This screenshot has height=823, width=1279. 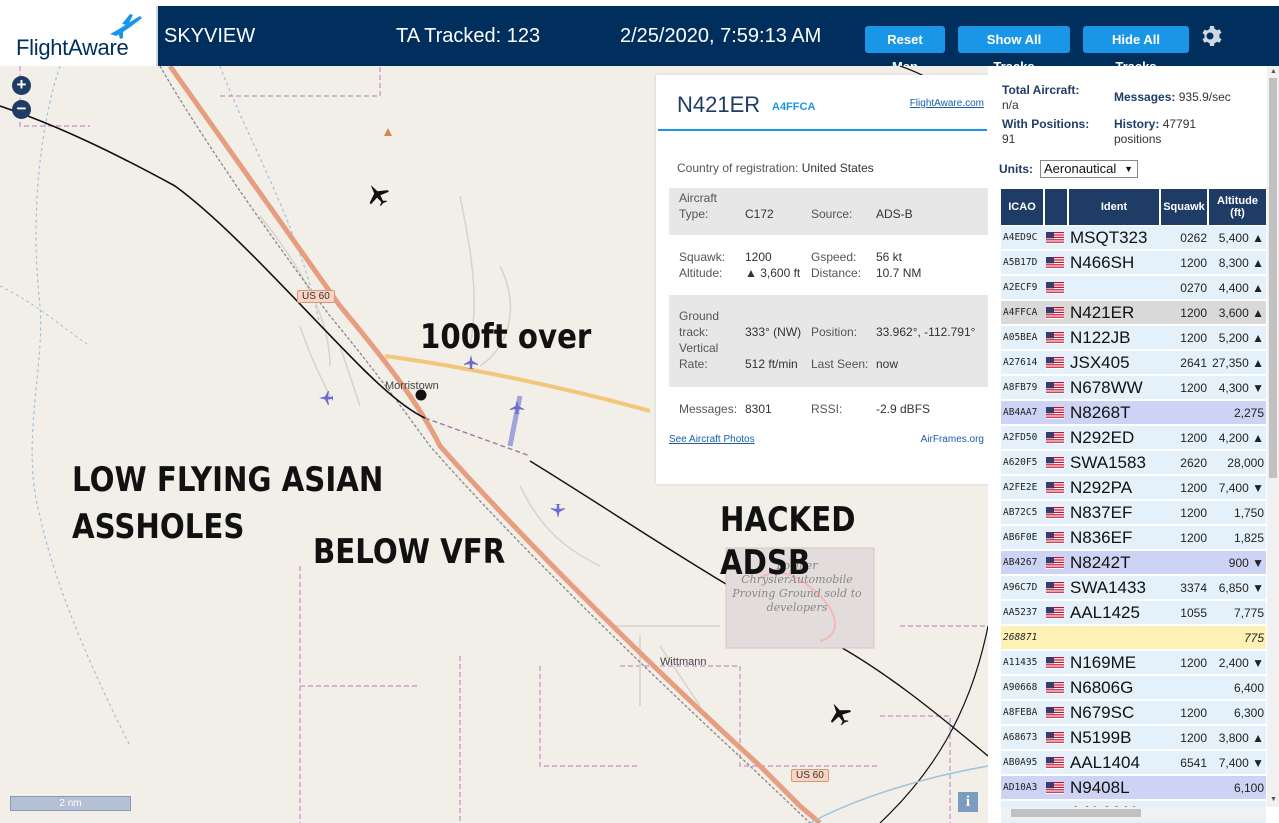 I want to click on country-of-registration: Country of registration: United States, so click(x=775, y=168).